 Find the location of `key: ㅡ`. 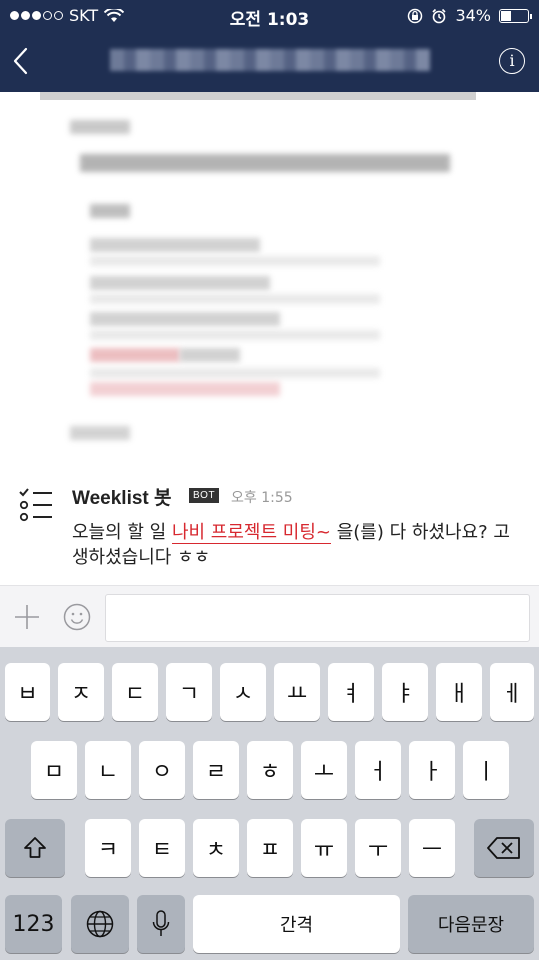

key: ㅡ is located at coordinates (432, 848).